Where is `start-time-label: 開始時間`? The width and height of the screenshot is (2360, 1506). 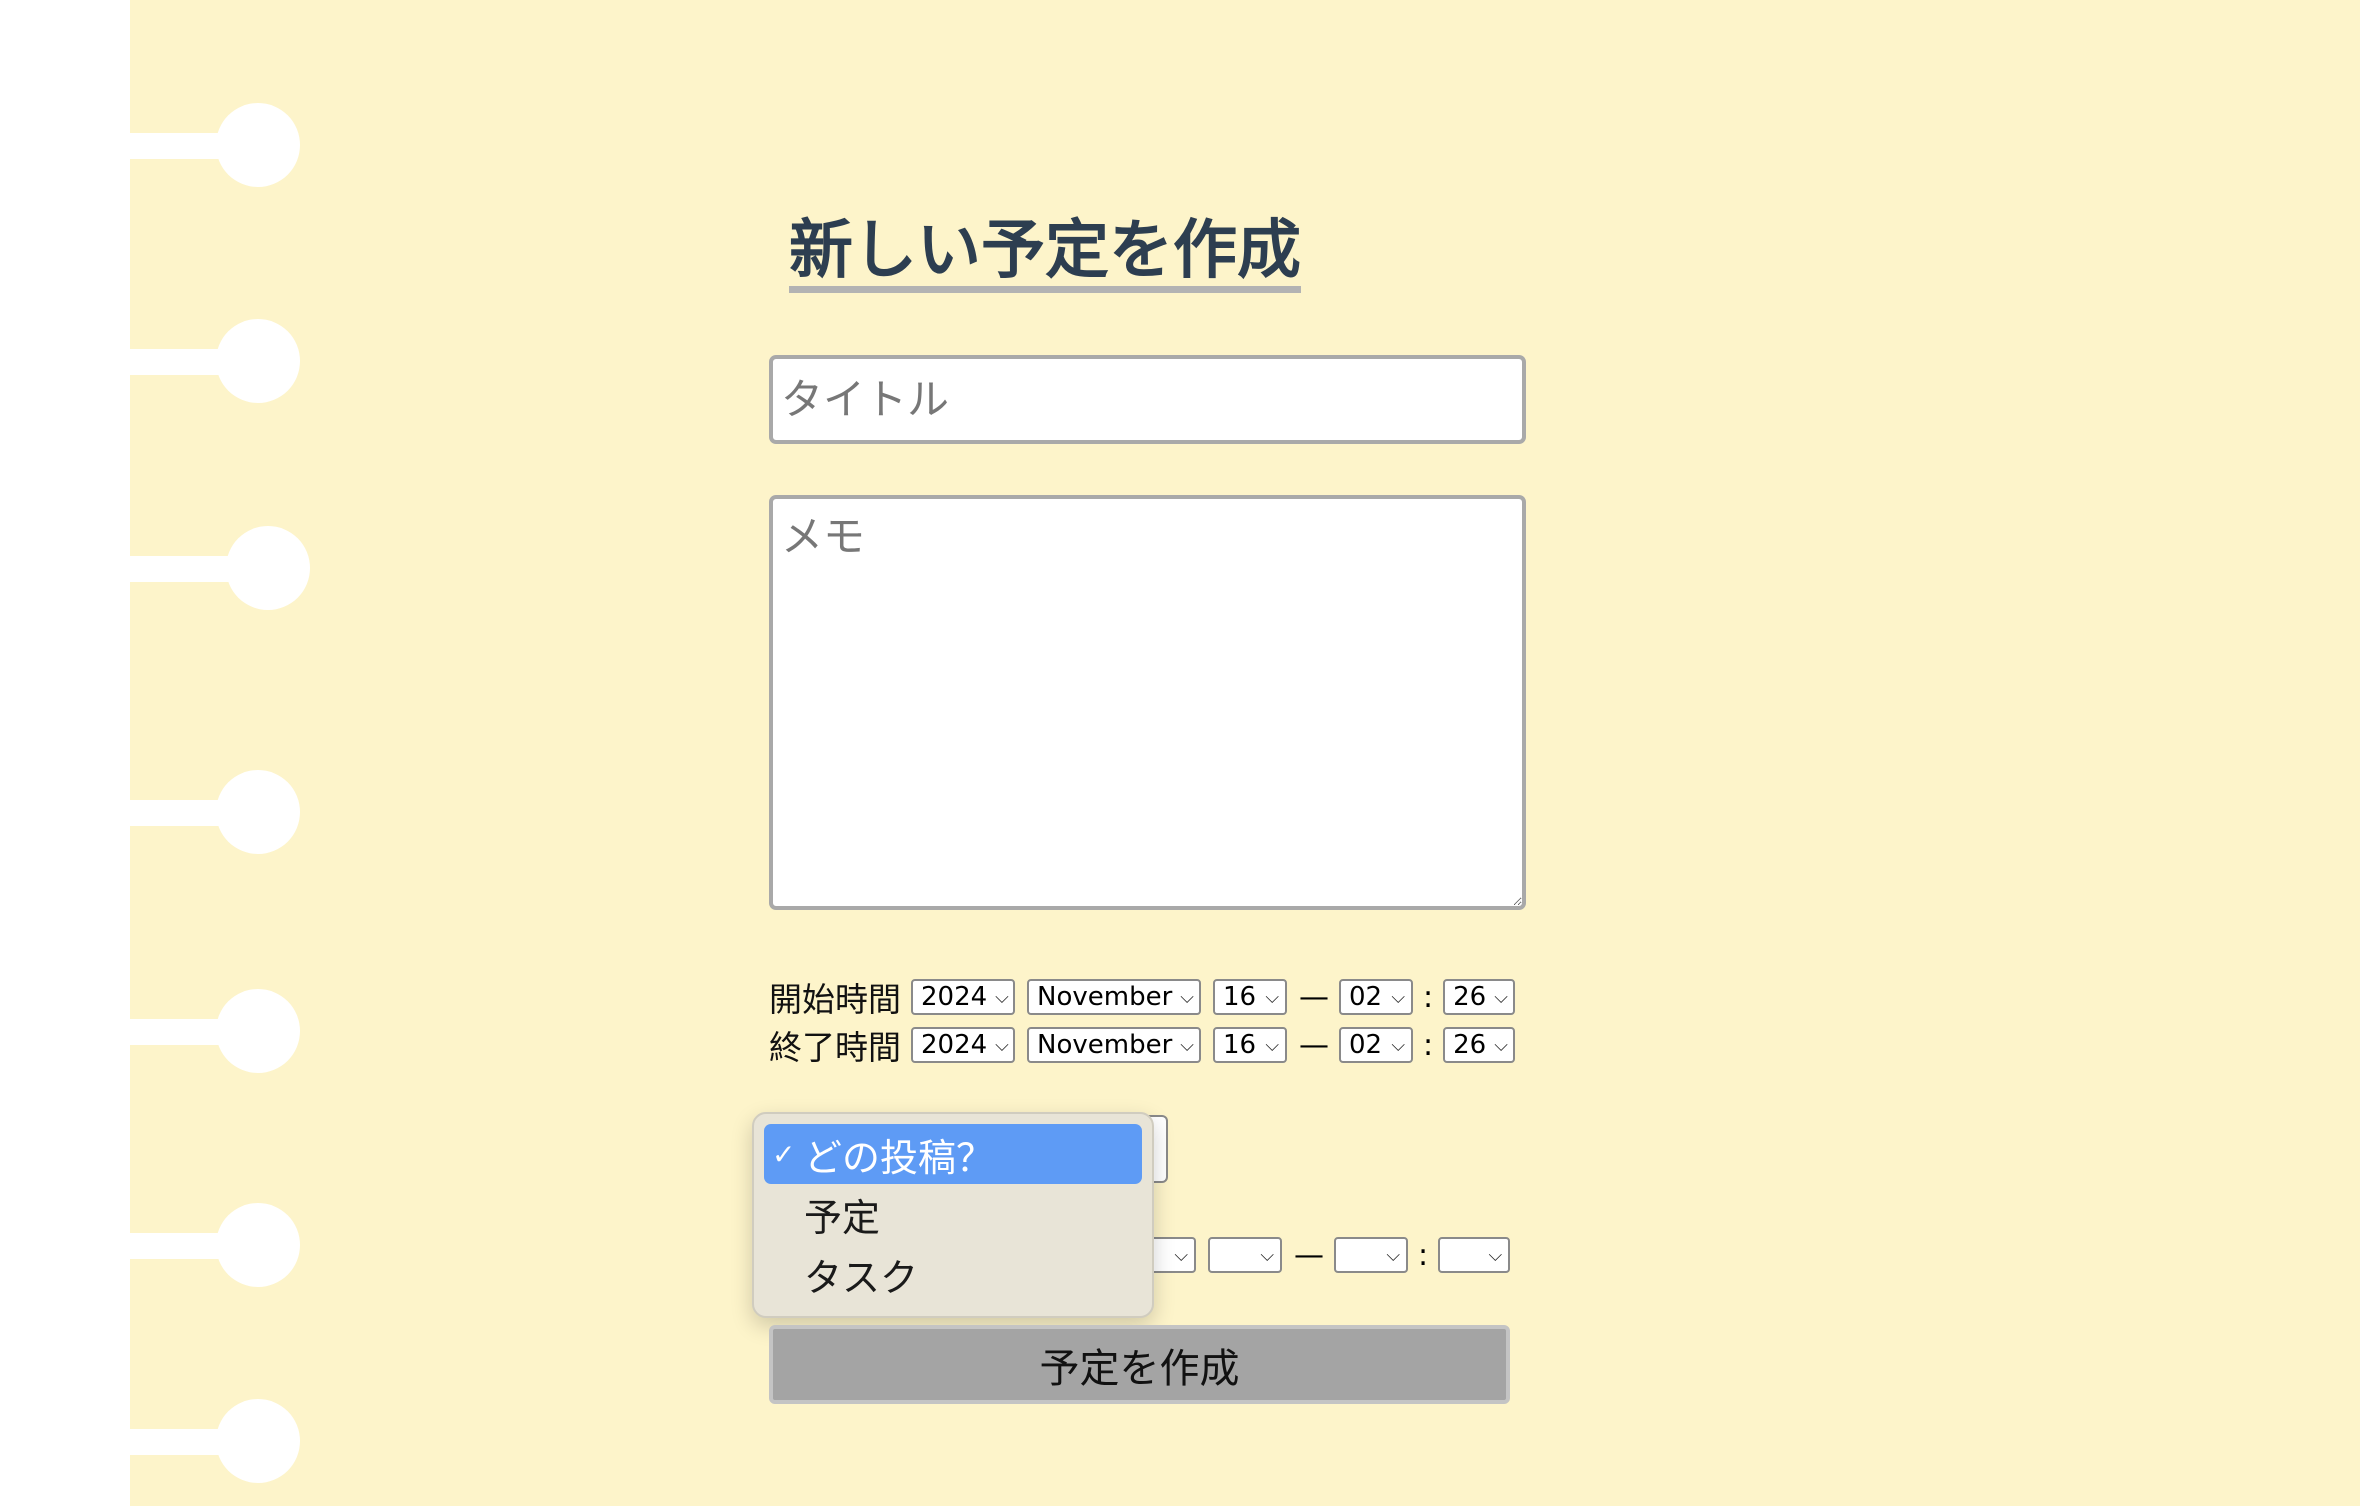
start-time-label: 開始時間 is located at coordinates (835, 999).